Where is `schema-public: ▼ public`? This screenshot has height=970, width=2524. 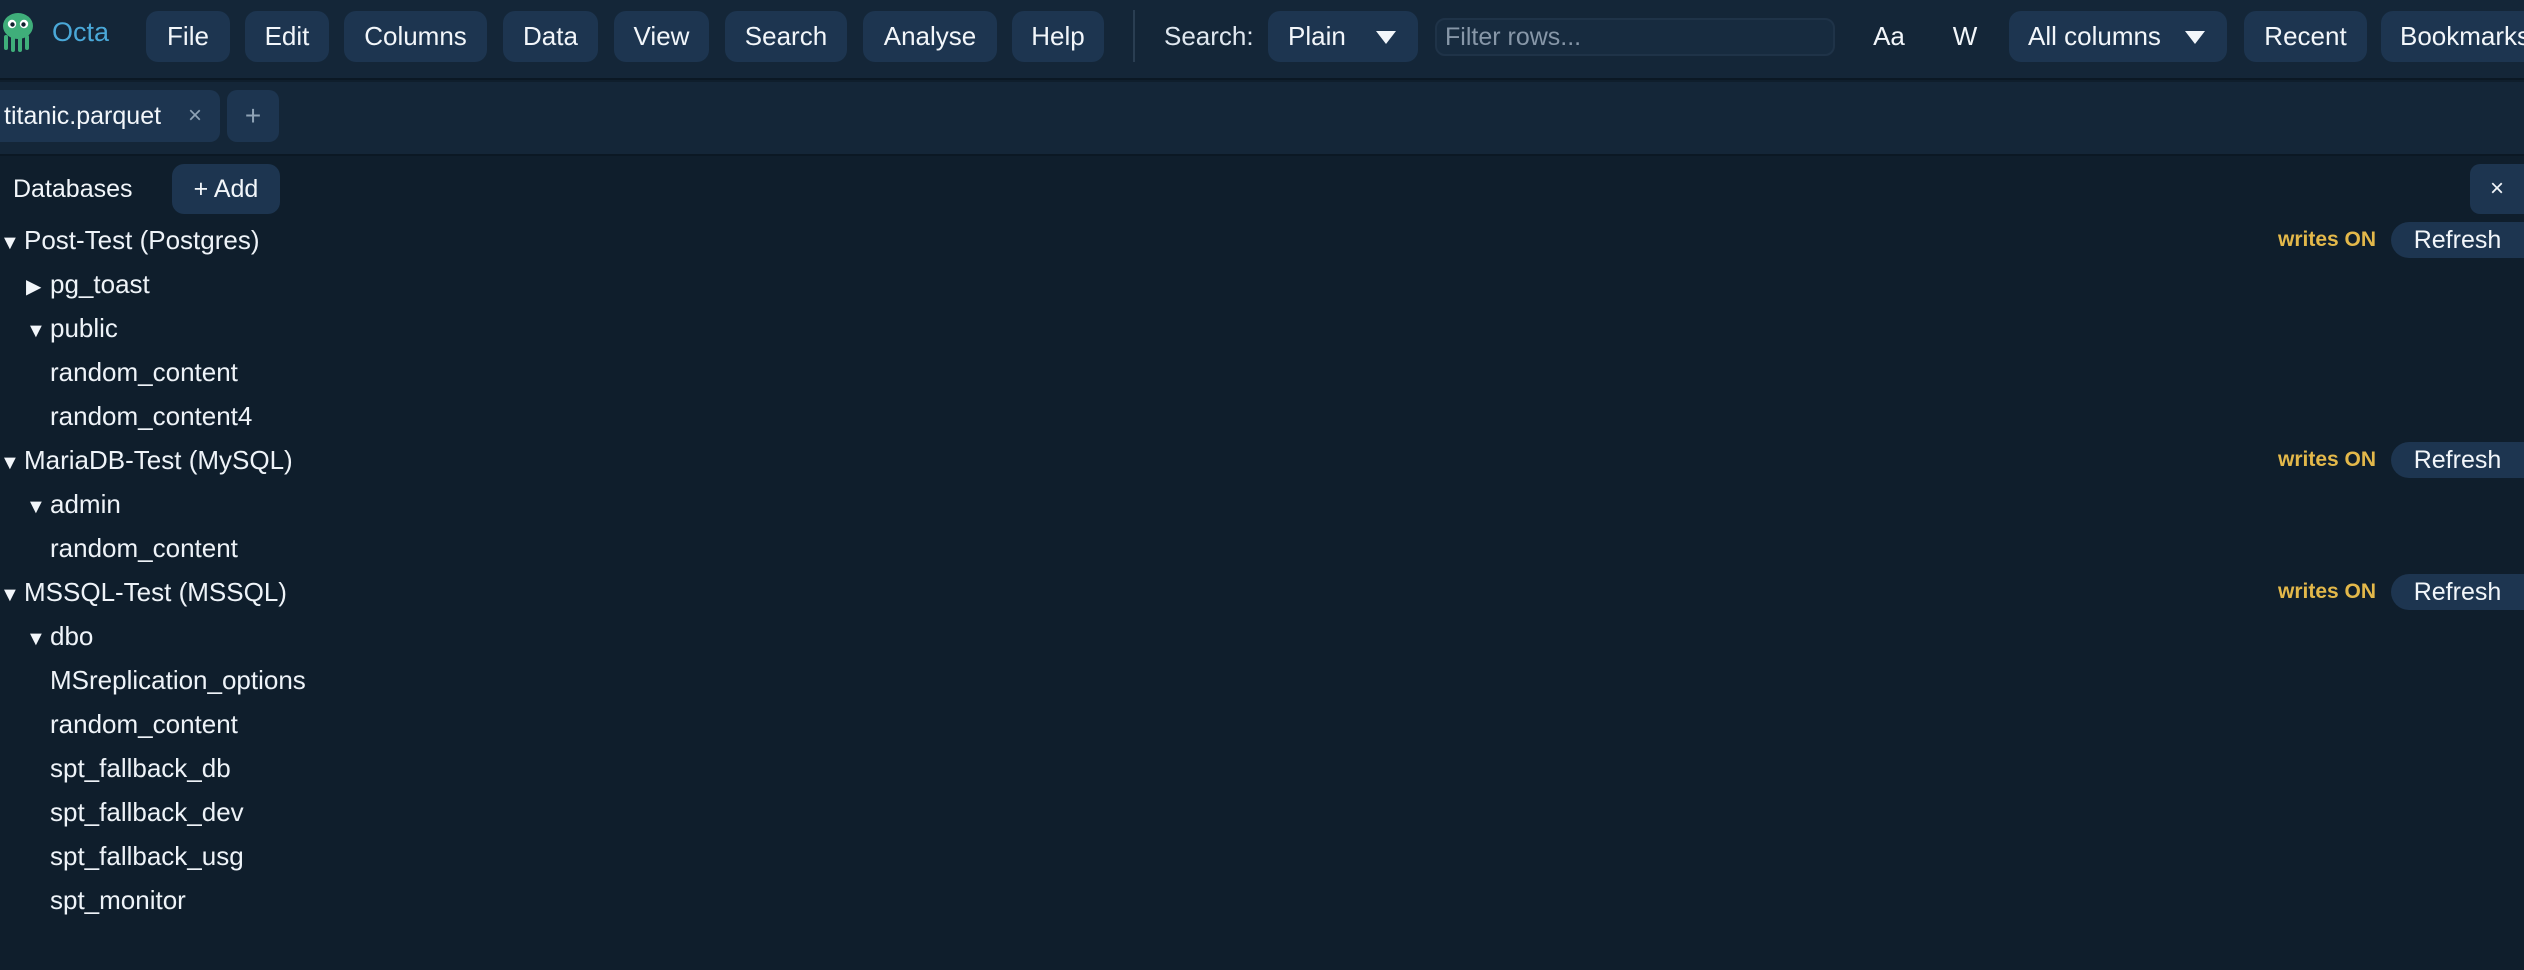 schema-public: ▼ public is located at coordinates (72, 328).